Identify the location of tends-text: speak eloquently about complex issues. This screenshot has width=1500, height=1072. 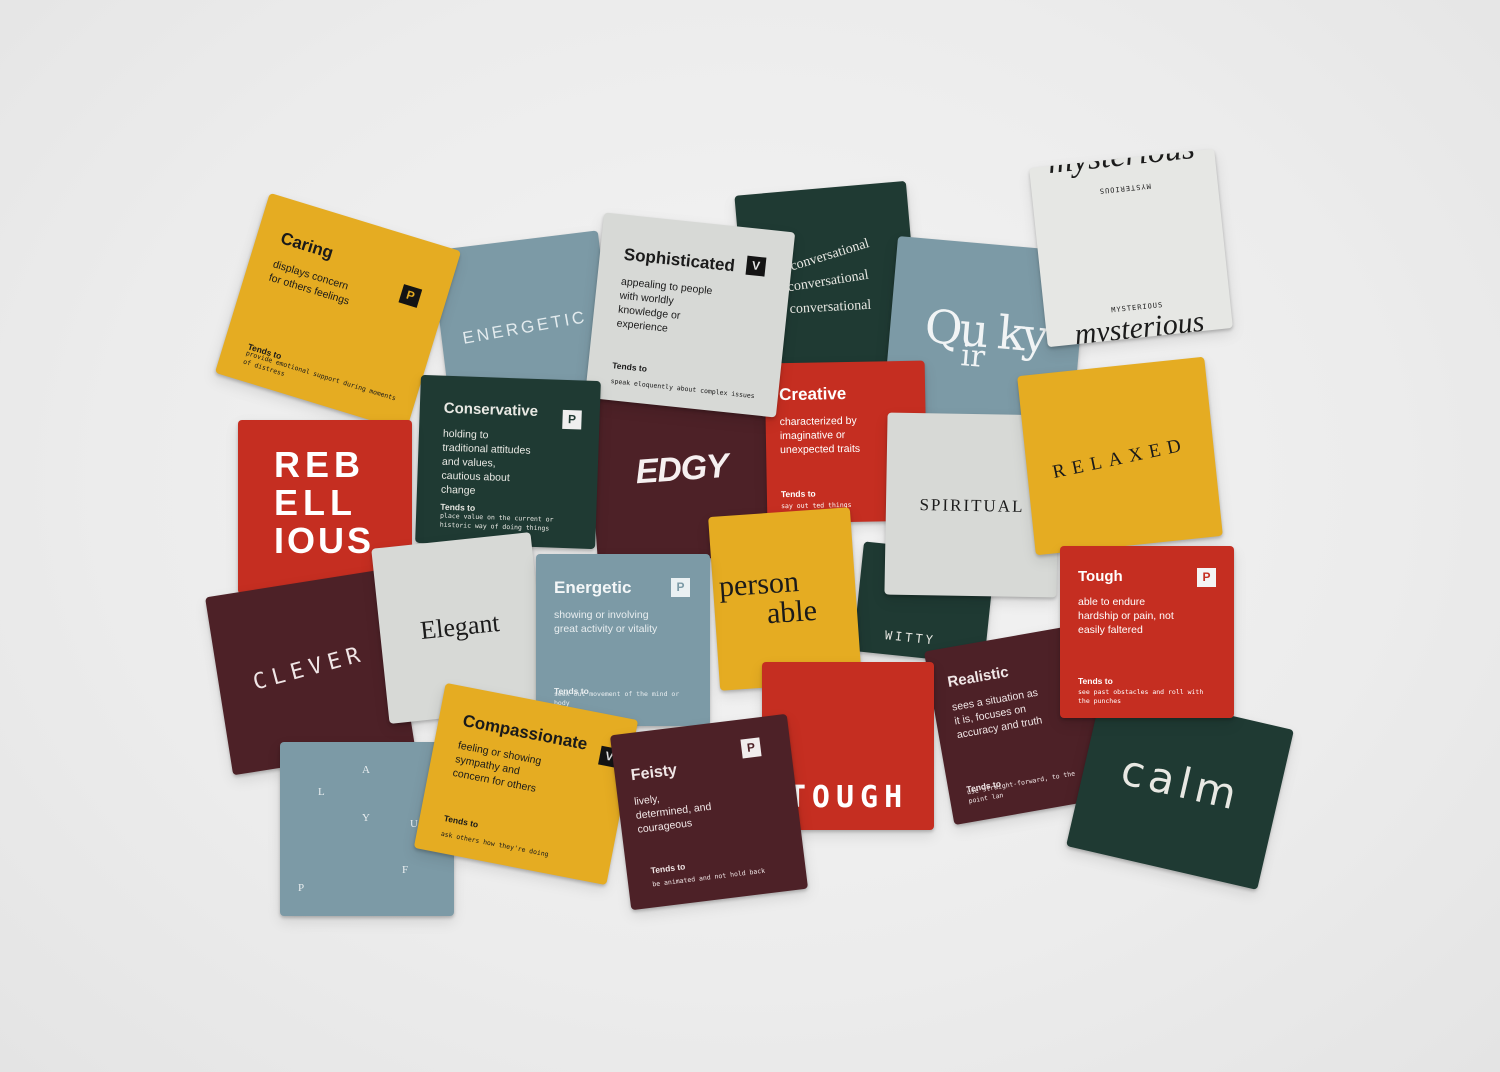
(683, 389).